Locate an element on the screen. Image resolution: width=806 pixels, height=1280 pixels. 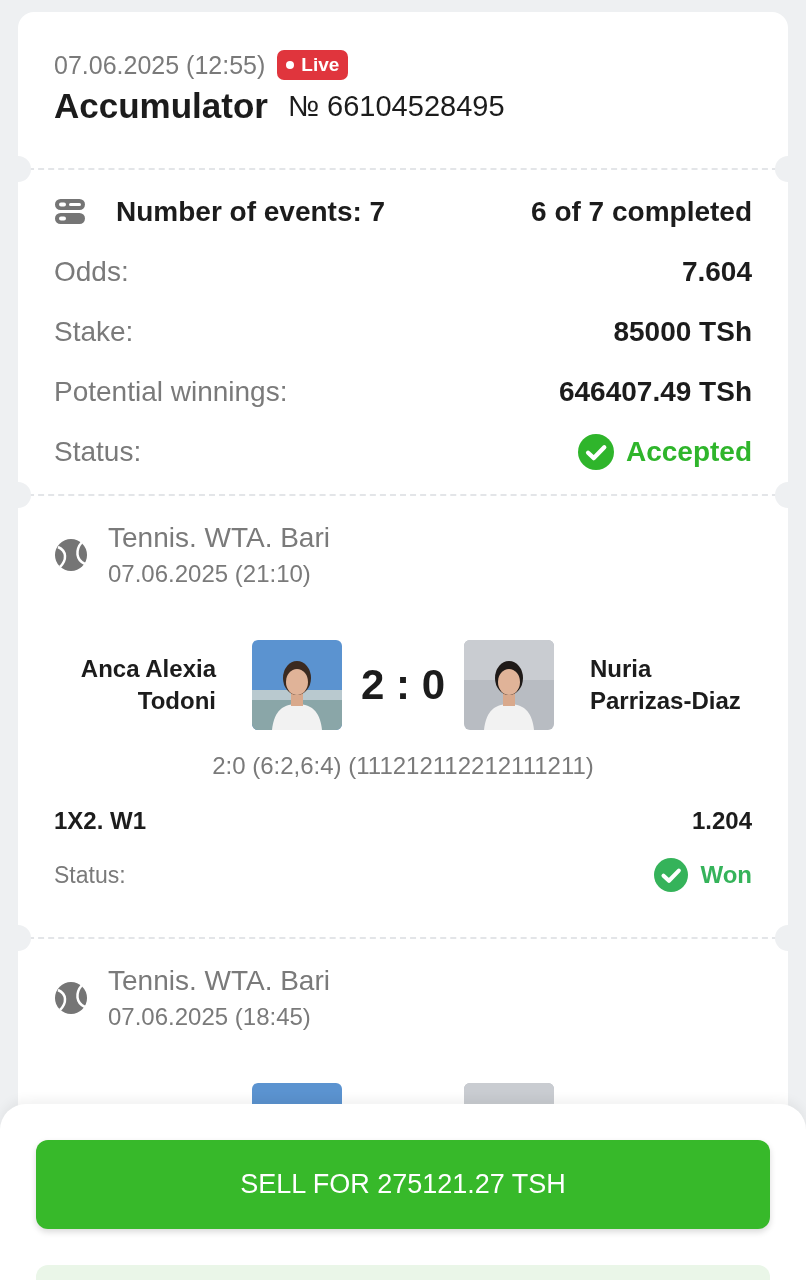
bet-date: 07.06.2025 (12:55) is located at coordinates (160, 65).